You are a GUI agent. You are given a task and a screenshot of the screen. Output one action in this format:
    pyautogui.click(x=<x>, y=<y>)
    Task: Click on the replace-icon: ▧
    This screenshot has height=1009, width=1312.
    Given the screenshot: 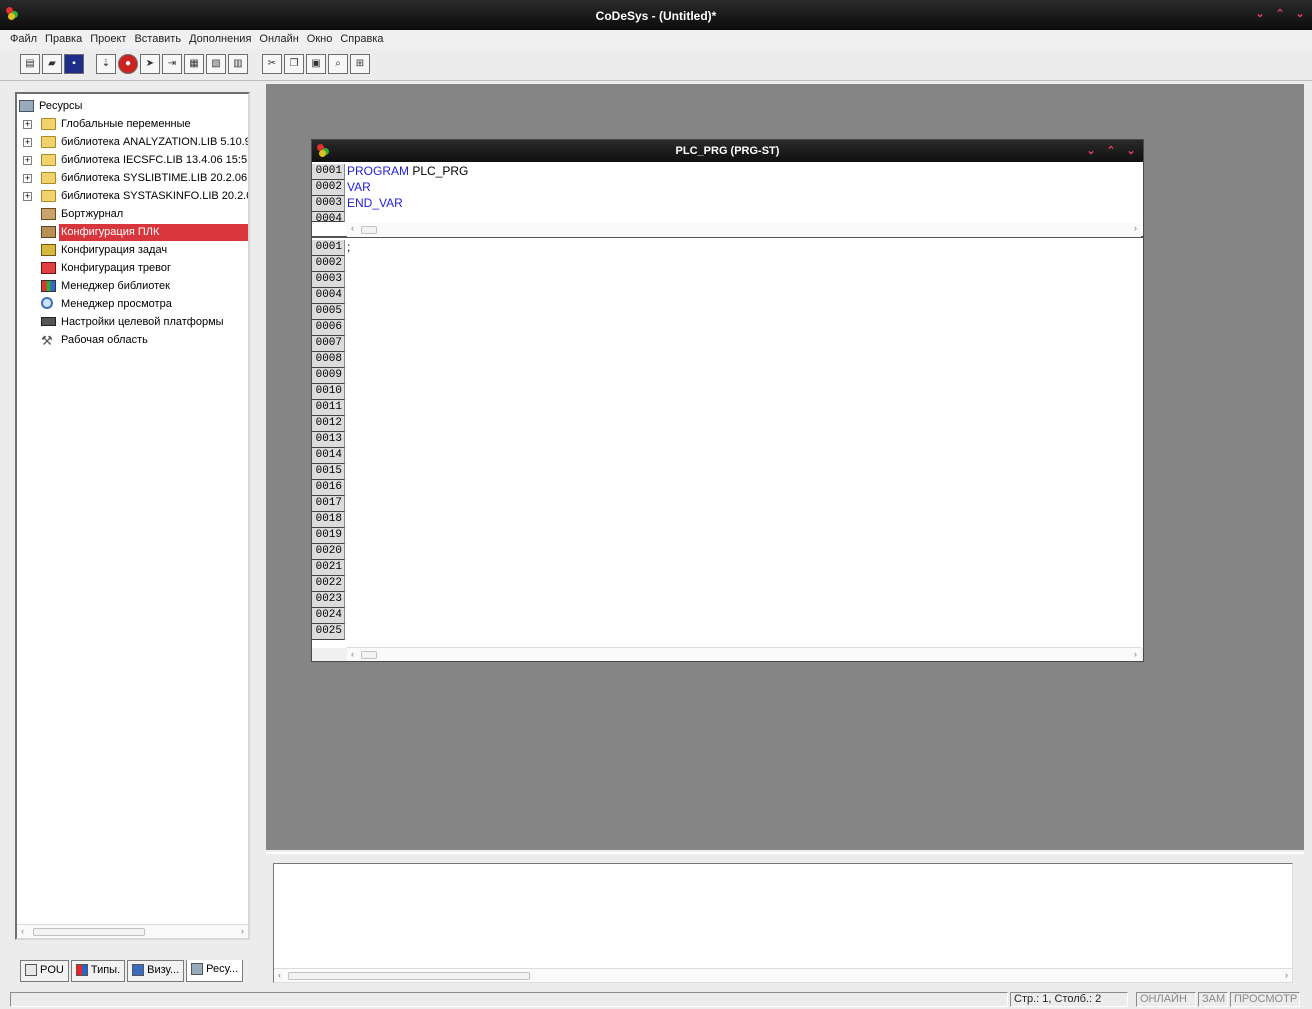 What is the action you would take?
    pyautogui.click(x=216, y=64)
    